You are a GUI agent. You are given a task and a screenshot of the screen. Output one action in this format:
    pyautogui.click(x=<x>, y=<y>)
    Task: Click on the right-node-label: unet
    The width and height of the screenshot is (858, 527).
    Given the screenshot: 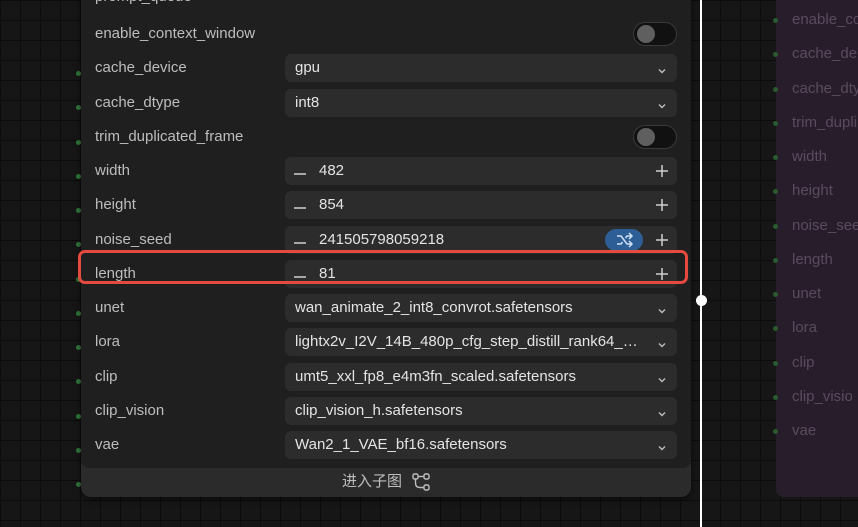 What is the action you would take?
    pyautogui.click(x=807, y=293)
    